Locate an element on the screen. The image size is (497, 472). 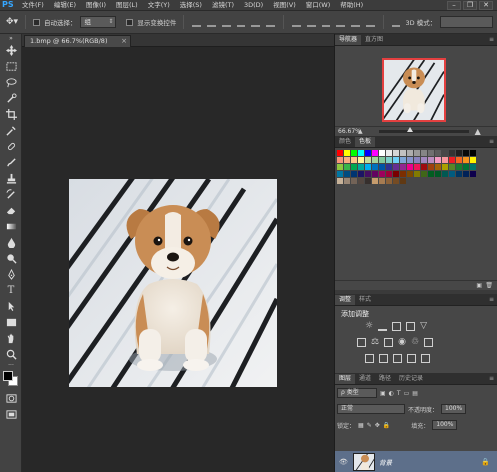
collapse-arrows-icon: » is located at coordinates (11, 38).